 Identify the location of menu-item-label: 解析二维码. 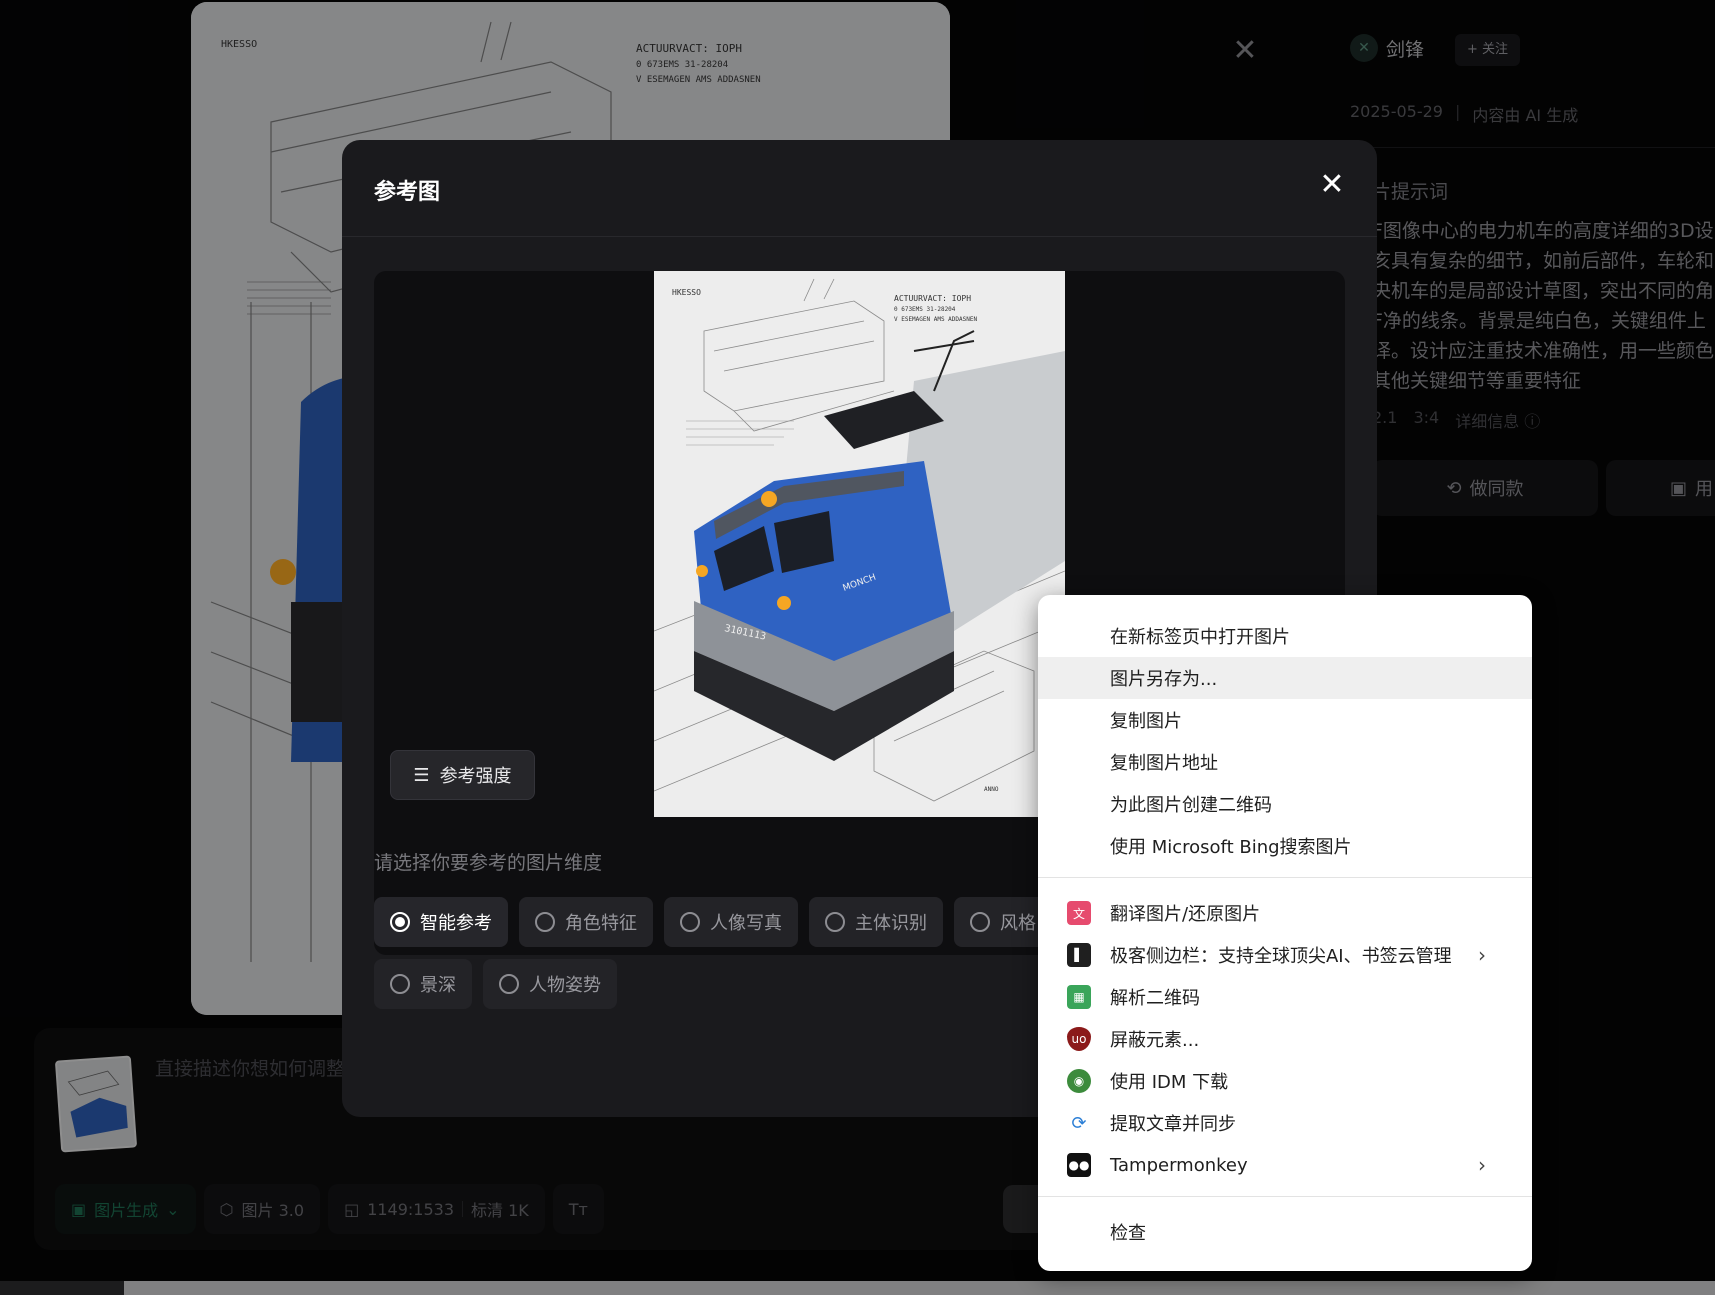
(1155, 998).